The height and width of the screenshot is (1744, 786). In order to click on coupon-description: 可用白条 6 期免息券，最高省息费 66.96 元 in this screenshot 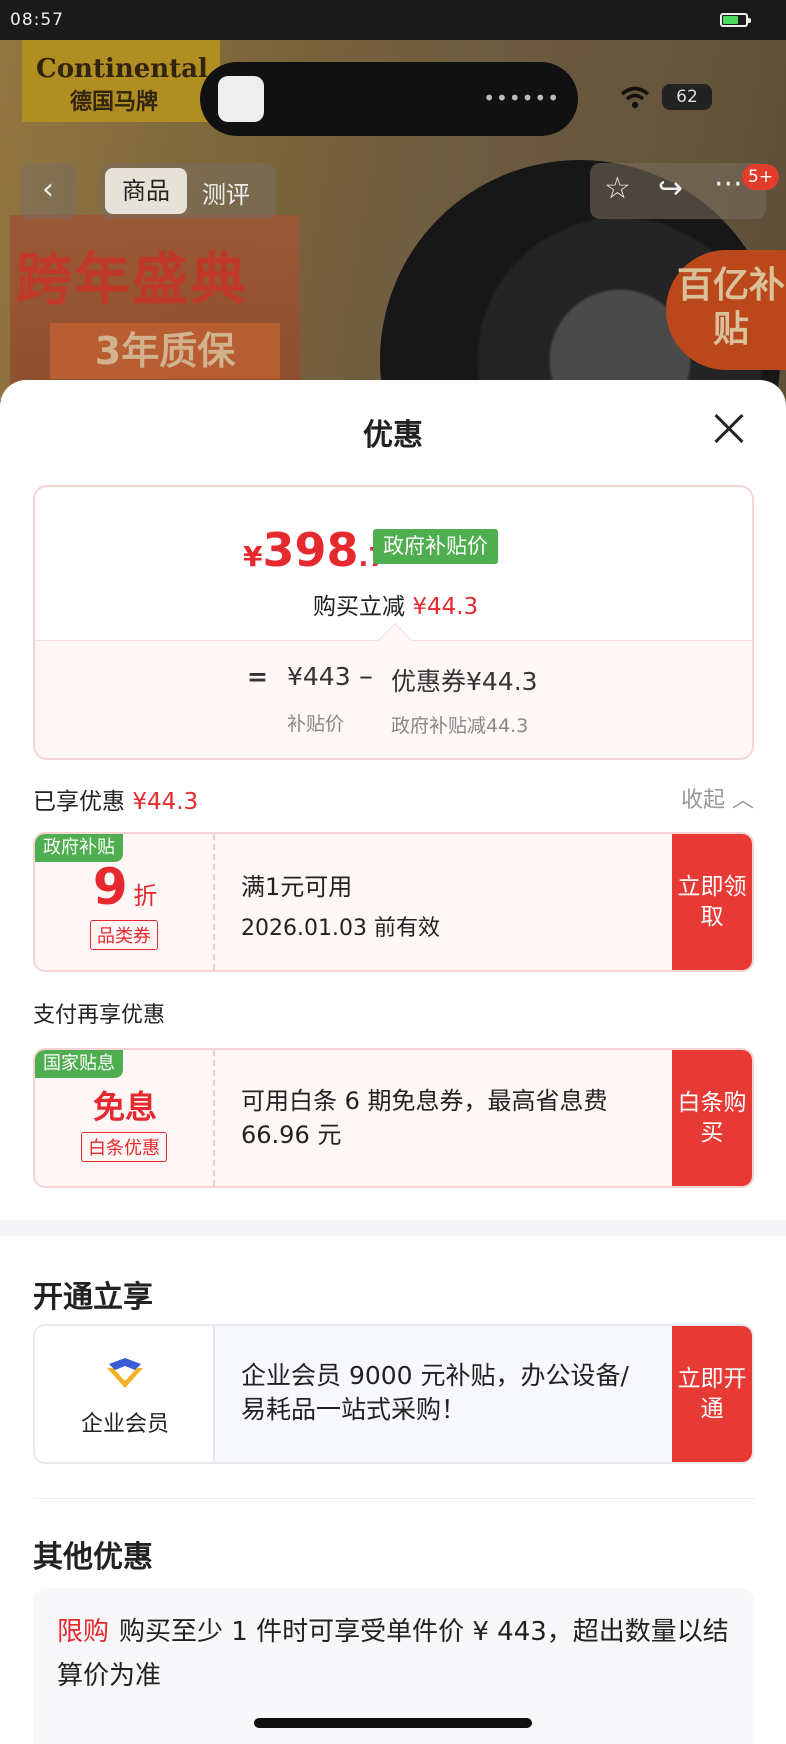, I will do `click(424, 1118)`.